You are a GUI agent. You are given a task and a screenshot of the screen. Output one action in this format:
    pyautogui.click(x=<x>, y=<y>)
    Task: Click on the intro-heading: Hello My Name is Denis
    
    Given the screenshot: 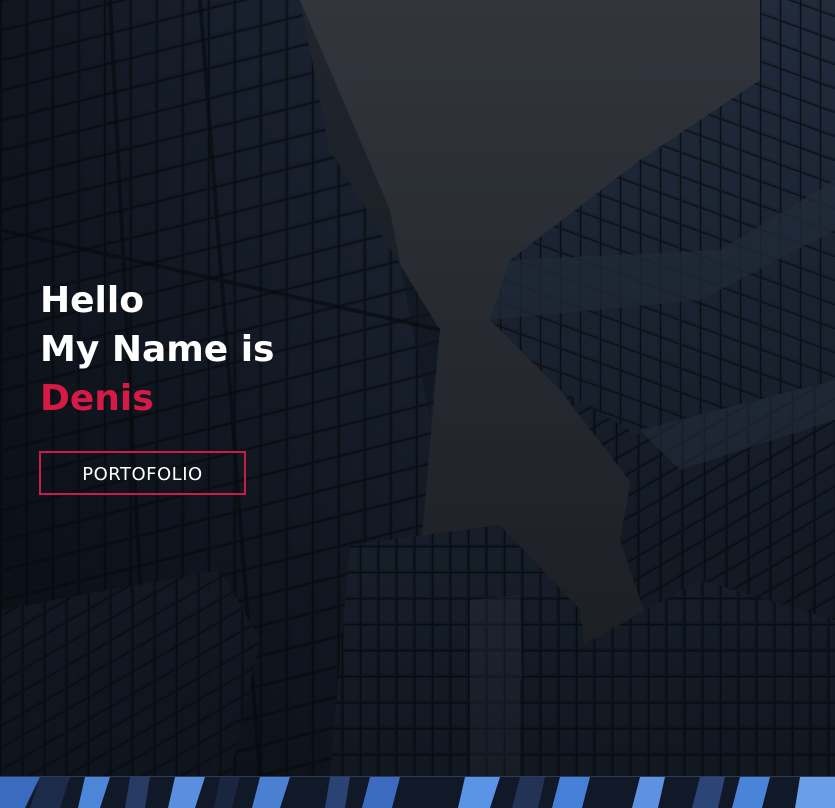 What is the action you would take?
    pyautogui.click(x=157, y=349)
    